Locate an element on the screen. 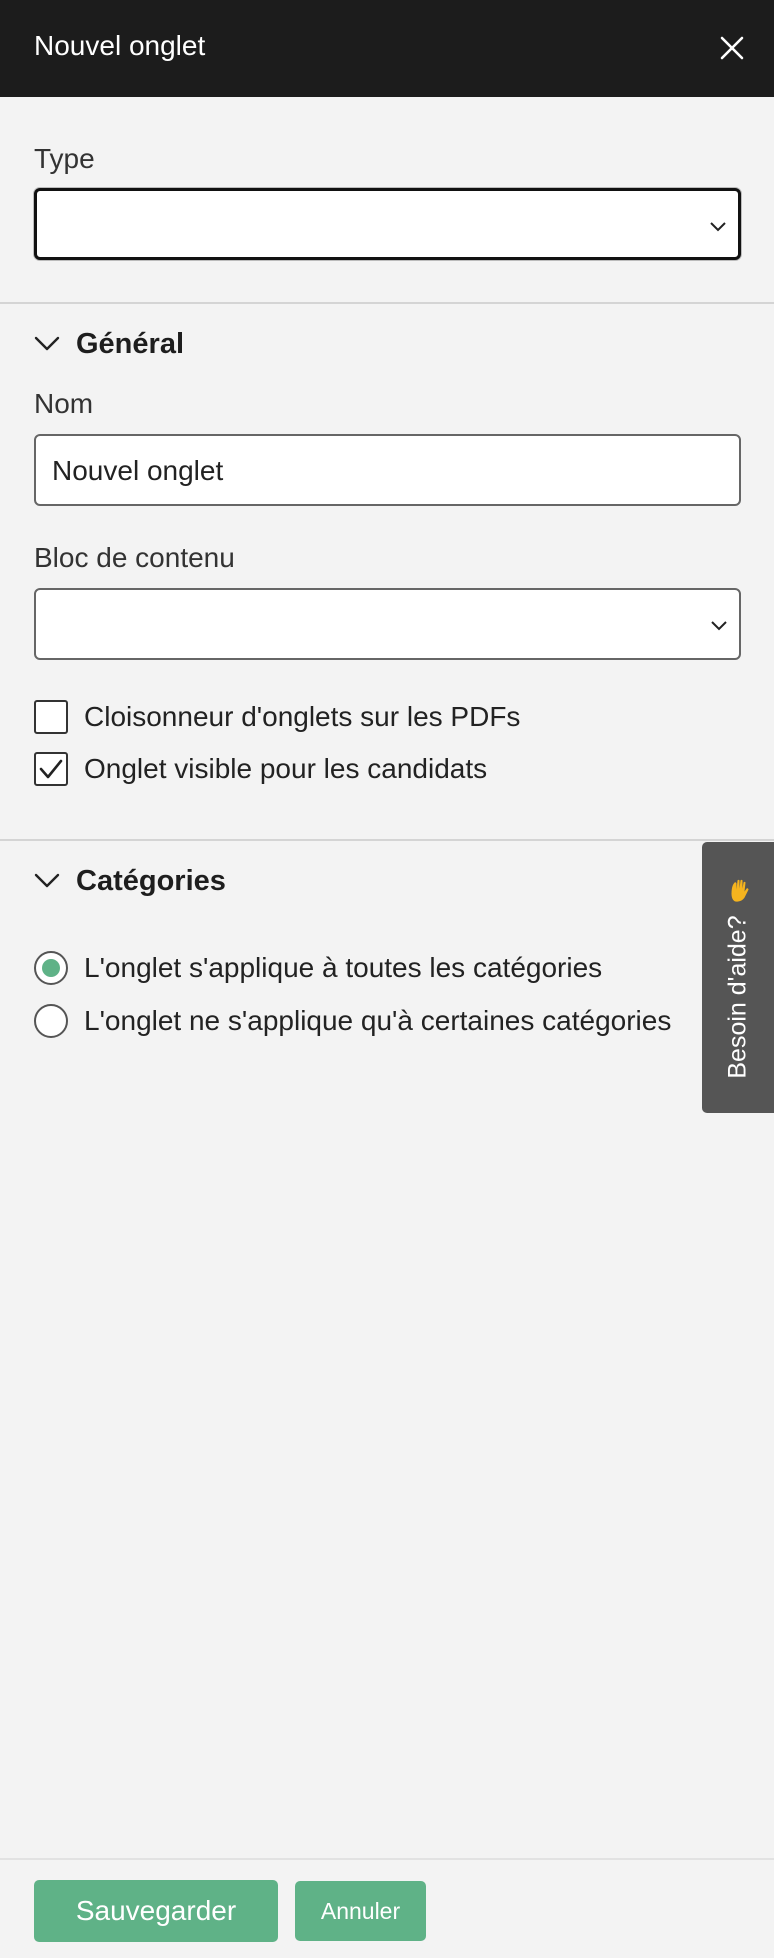 The image size is (774, 1958). all-categories-radio is located at coordinates (51, 968).